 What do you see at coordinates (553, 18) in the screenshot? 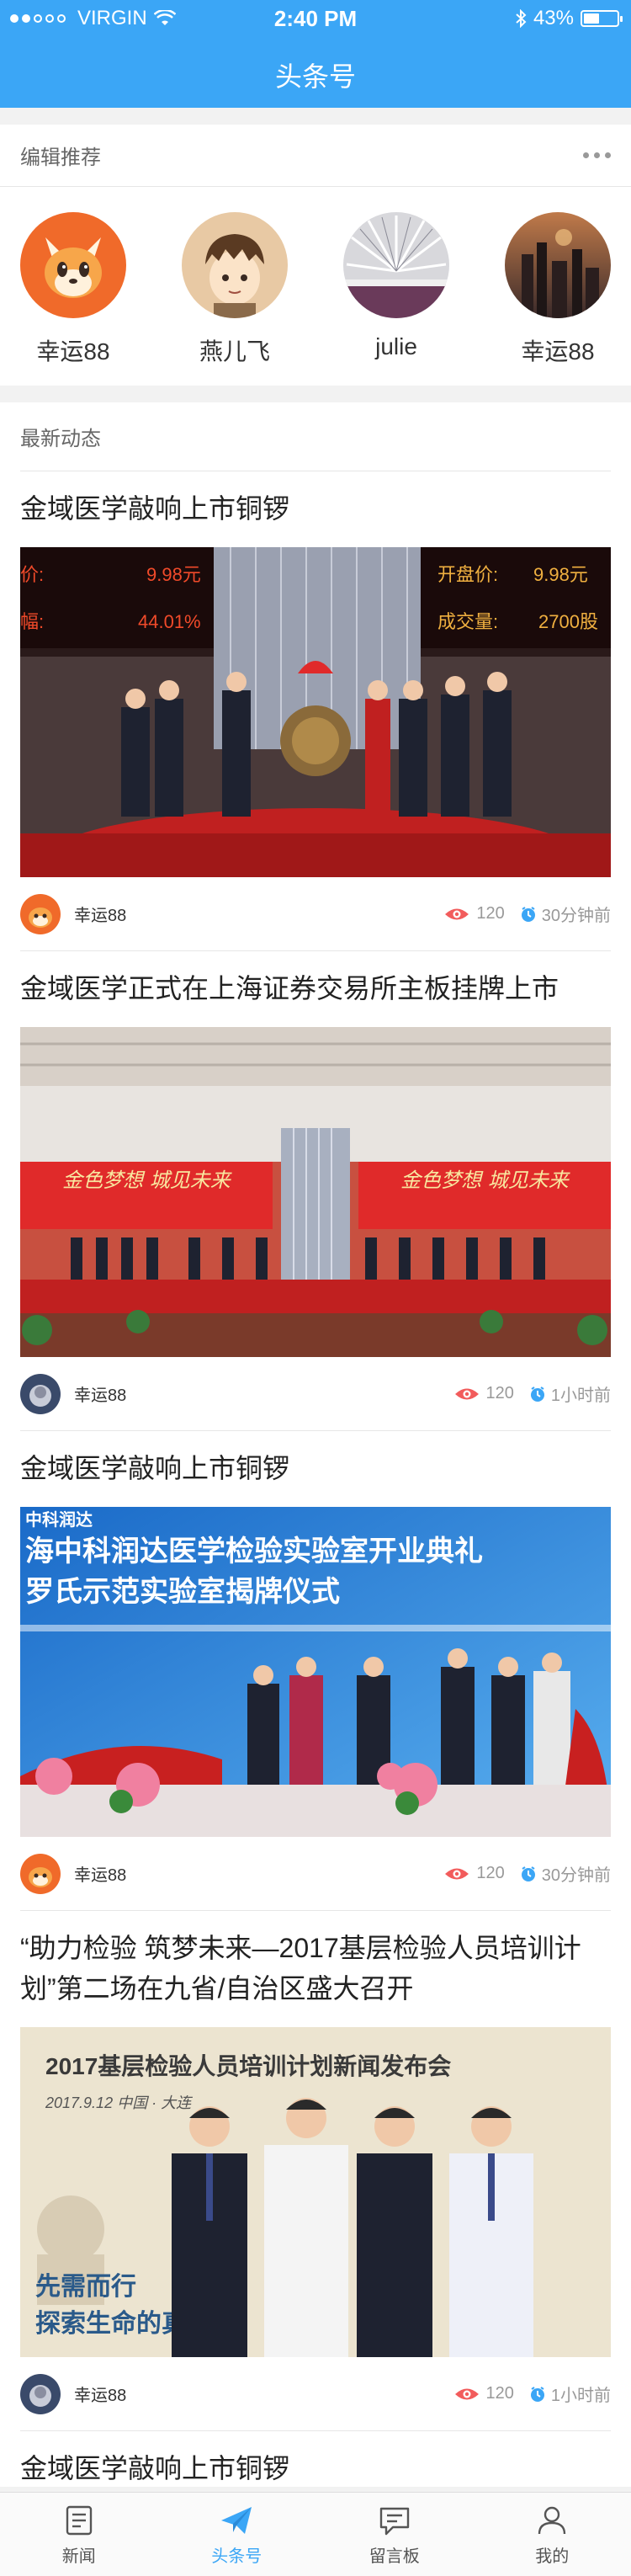
I see `battery-percent: 43%` at bounding box center [553, 18].